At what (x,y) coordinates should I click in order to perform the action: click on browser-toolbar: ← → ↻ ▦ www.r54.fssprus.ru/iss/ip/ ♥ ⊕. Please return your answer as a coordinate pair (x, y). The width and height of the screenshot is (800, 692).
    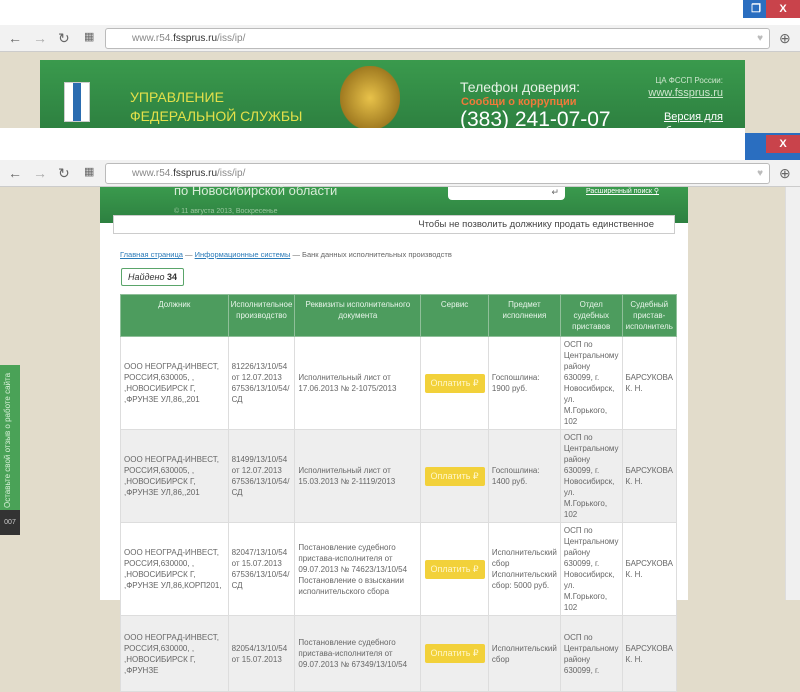
    Looking at the image, I should click on (400, 38).